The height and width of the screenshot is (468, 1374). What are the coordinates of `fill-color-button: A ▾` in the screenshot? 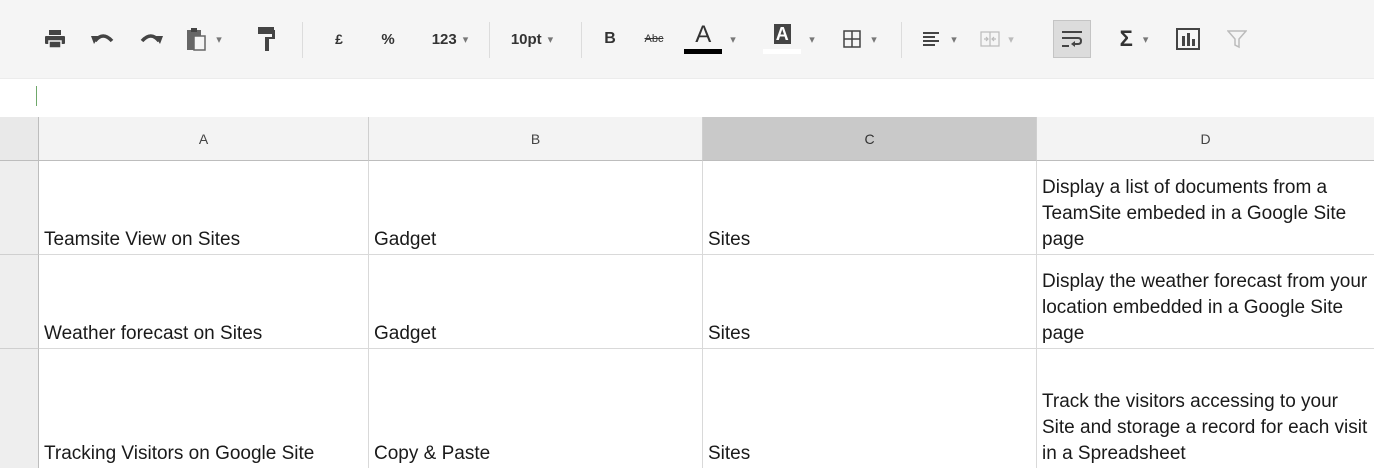 It's located at (789, 39).